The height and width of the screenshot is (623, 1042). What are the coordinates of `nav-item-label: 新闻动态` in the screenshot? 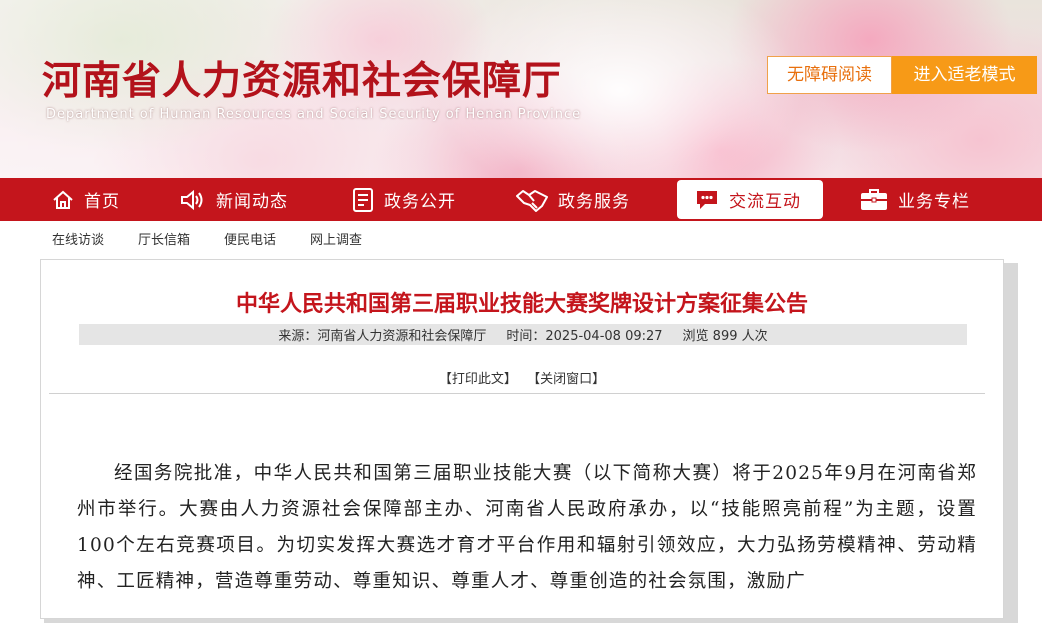 It's located at (252, 202).